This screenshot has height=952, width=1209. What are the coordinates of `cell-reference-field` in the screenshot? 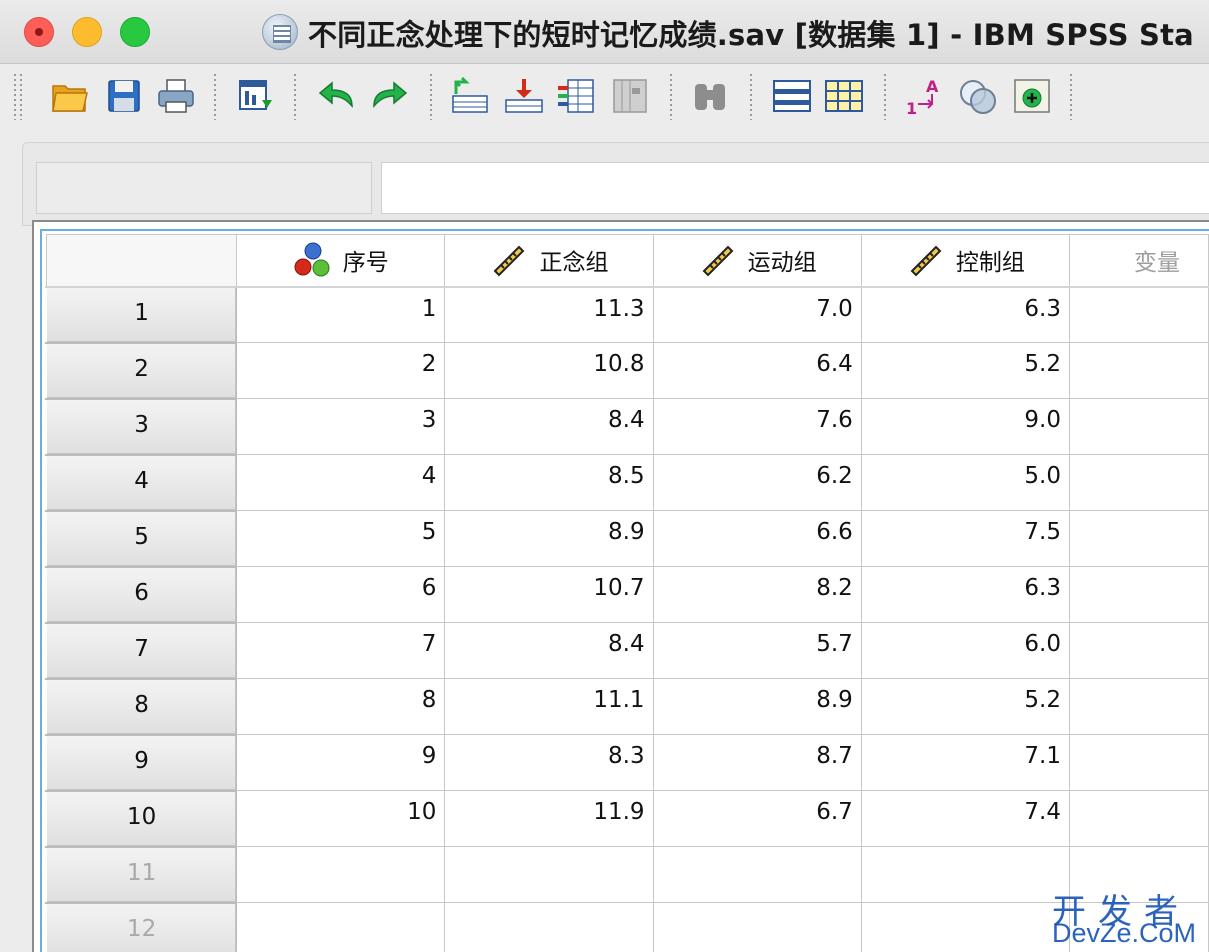 It's located at (204, 188).